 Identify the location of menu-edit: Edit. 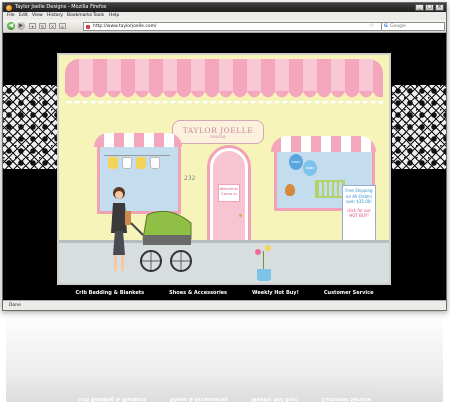
(23, 16).